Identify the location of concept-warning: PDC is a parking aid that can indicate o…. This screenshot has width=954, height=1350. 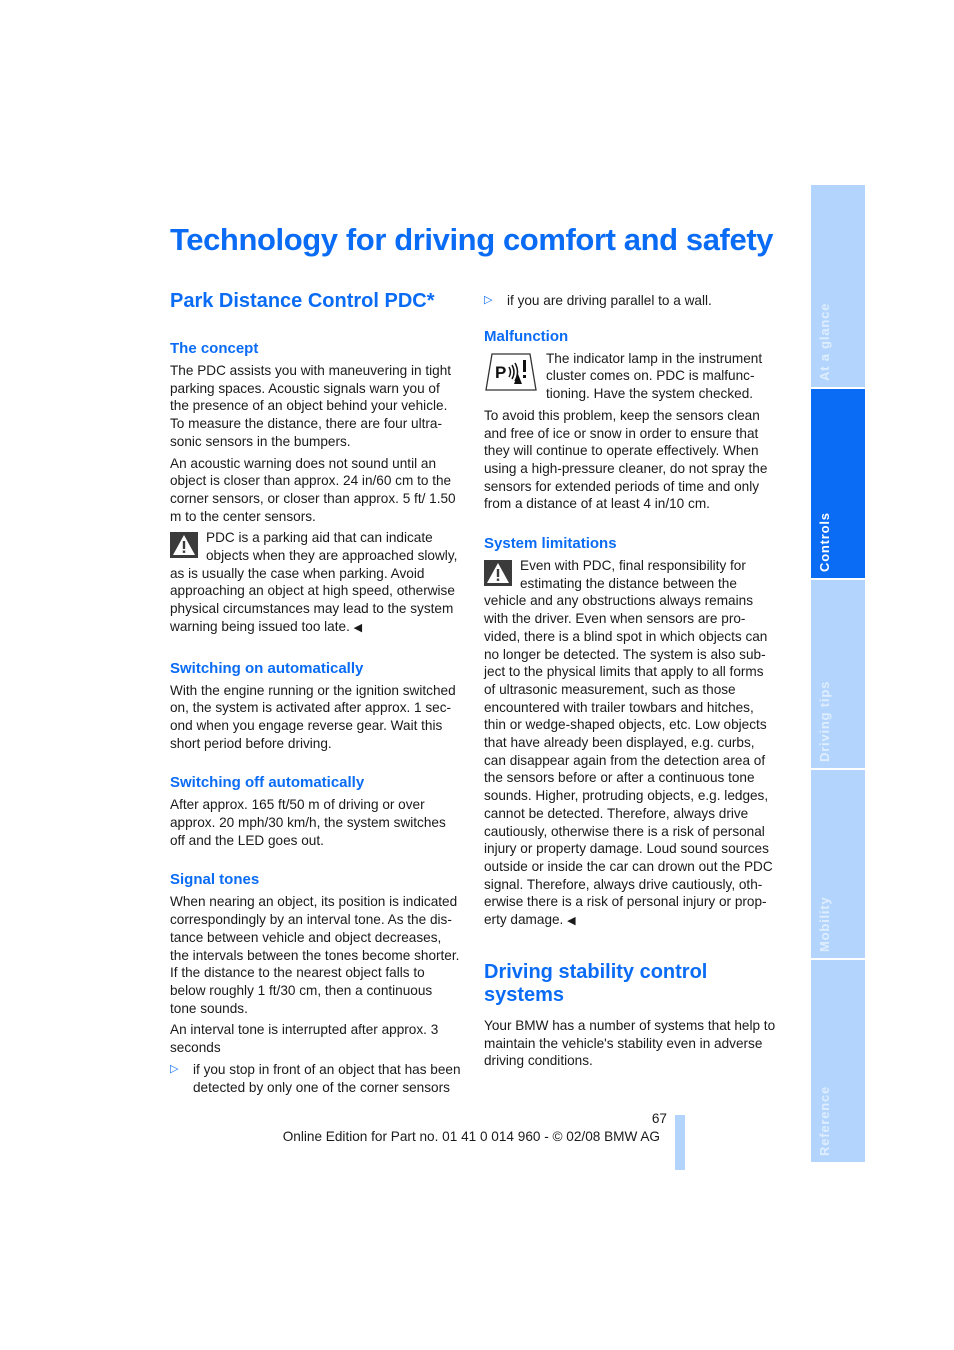
(316, 583).